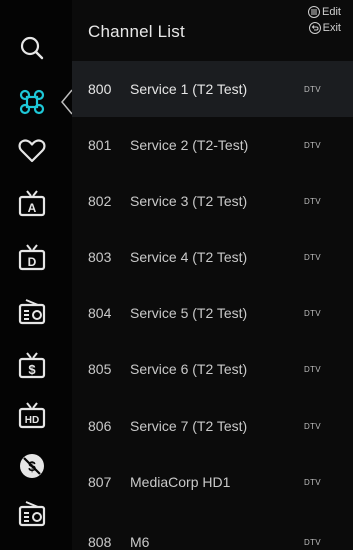 Image resolution: width=353 pixels, height=550 pixels. Describe the element at coordinates (136, 31) in the screenshot. I see `page-title: Channel List` at that location.